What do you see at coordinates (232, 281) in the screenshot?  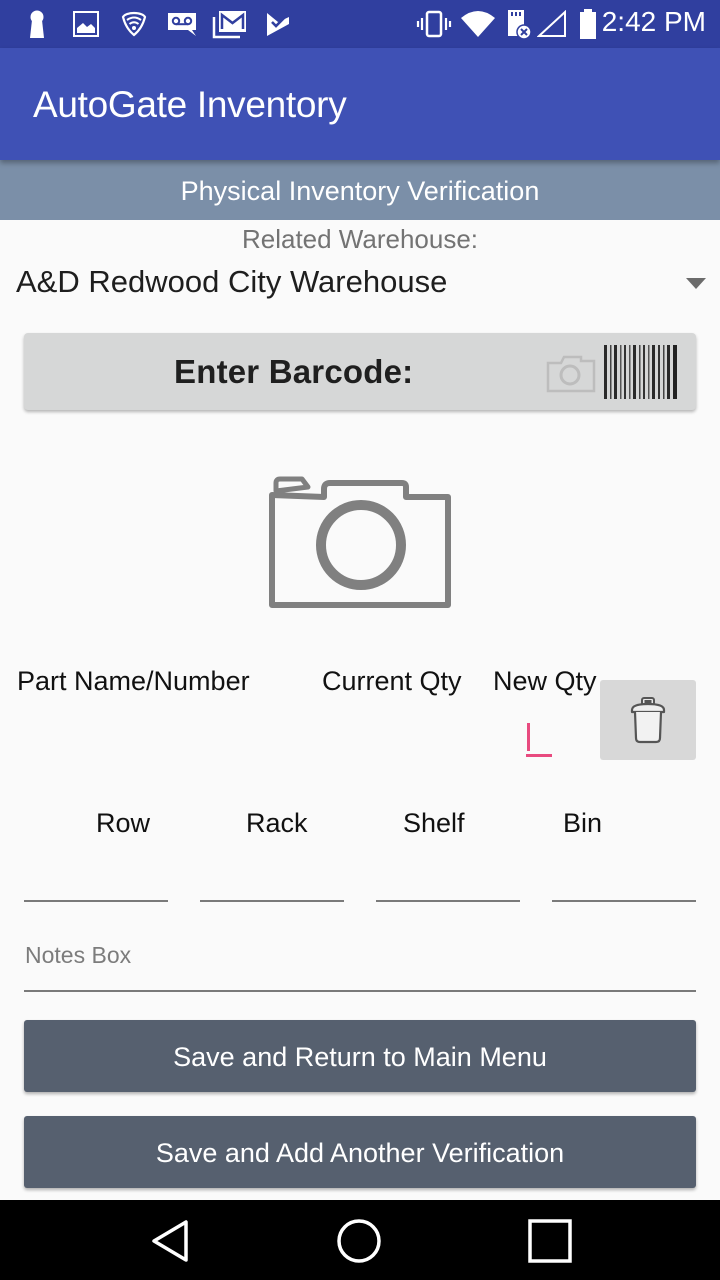 I see `warehouse-selected-value: A&D Redwood City Warehouse` at bounding box center [232, 281].